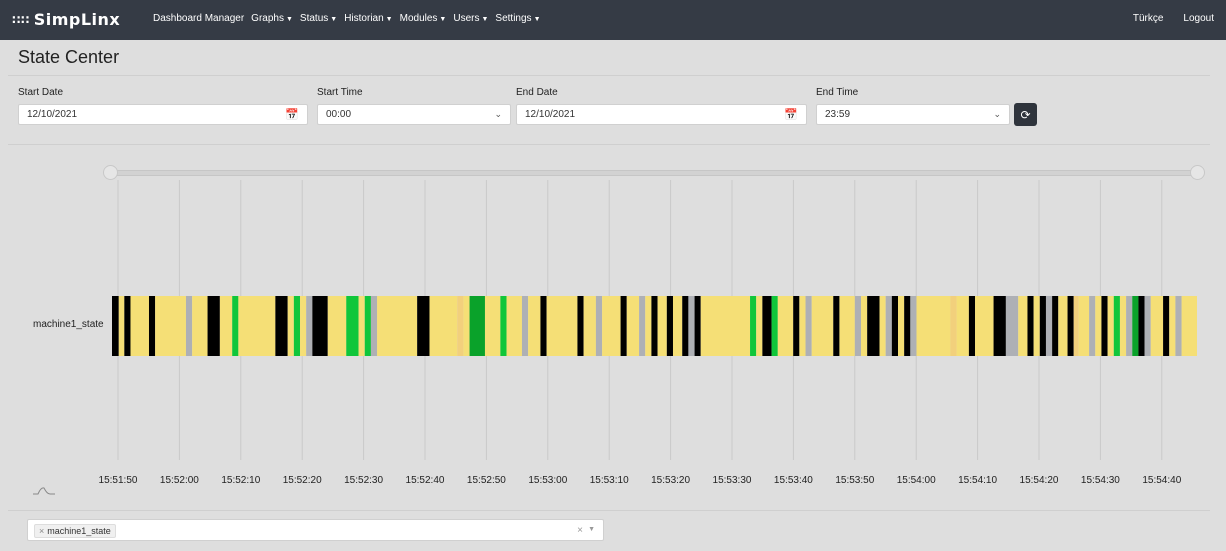  I want to click on clear-selection-icon: ×, so click(580, 530).